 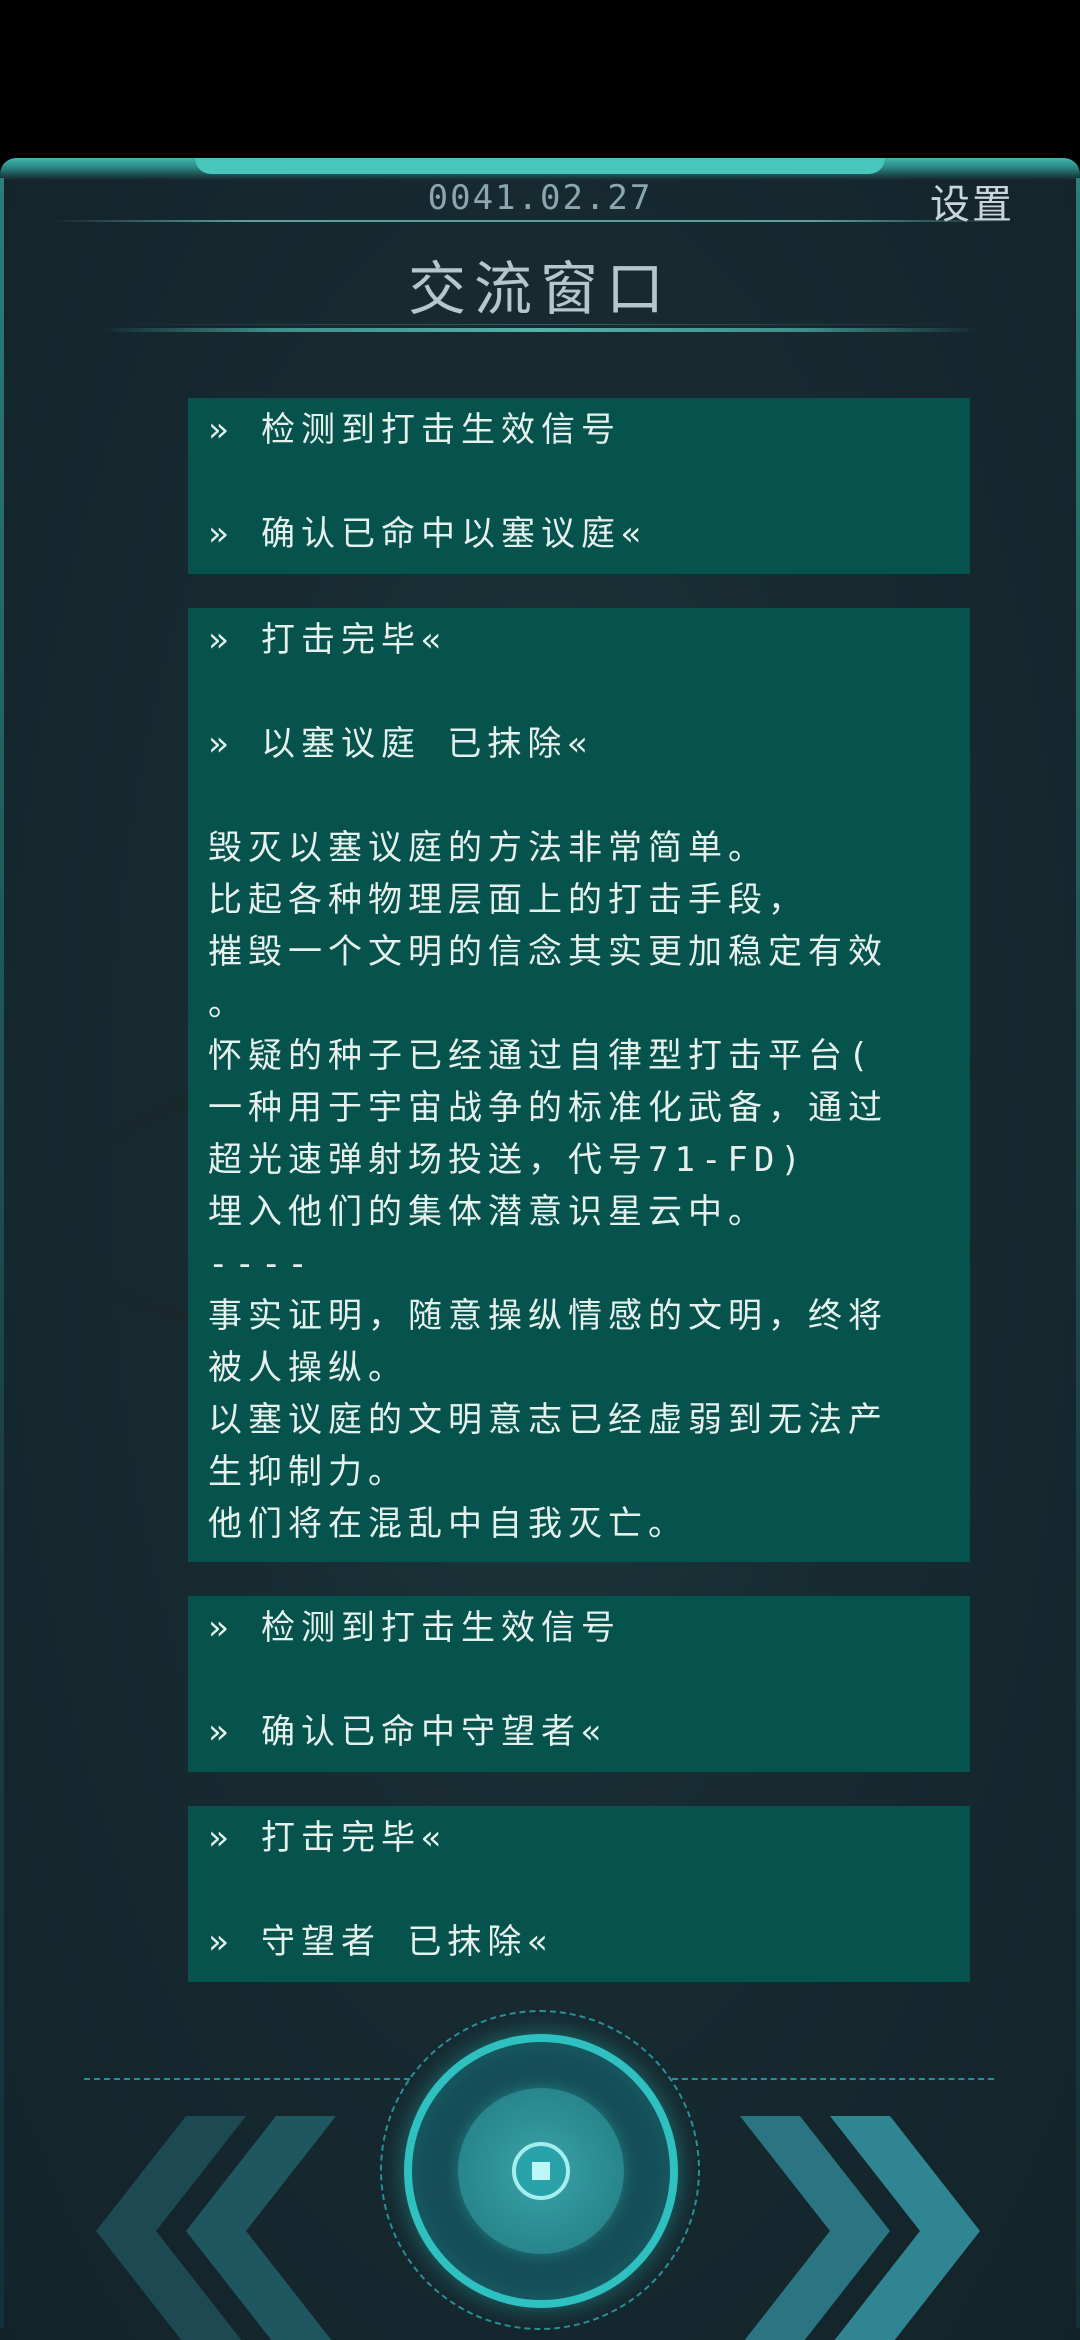 I want to click on message-line: » 以塞议庭 已抹除«, so click(x=401, y=744).